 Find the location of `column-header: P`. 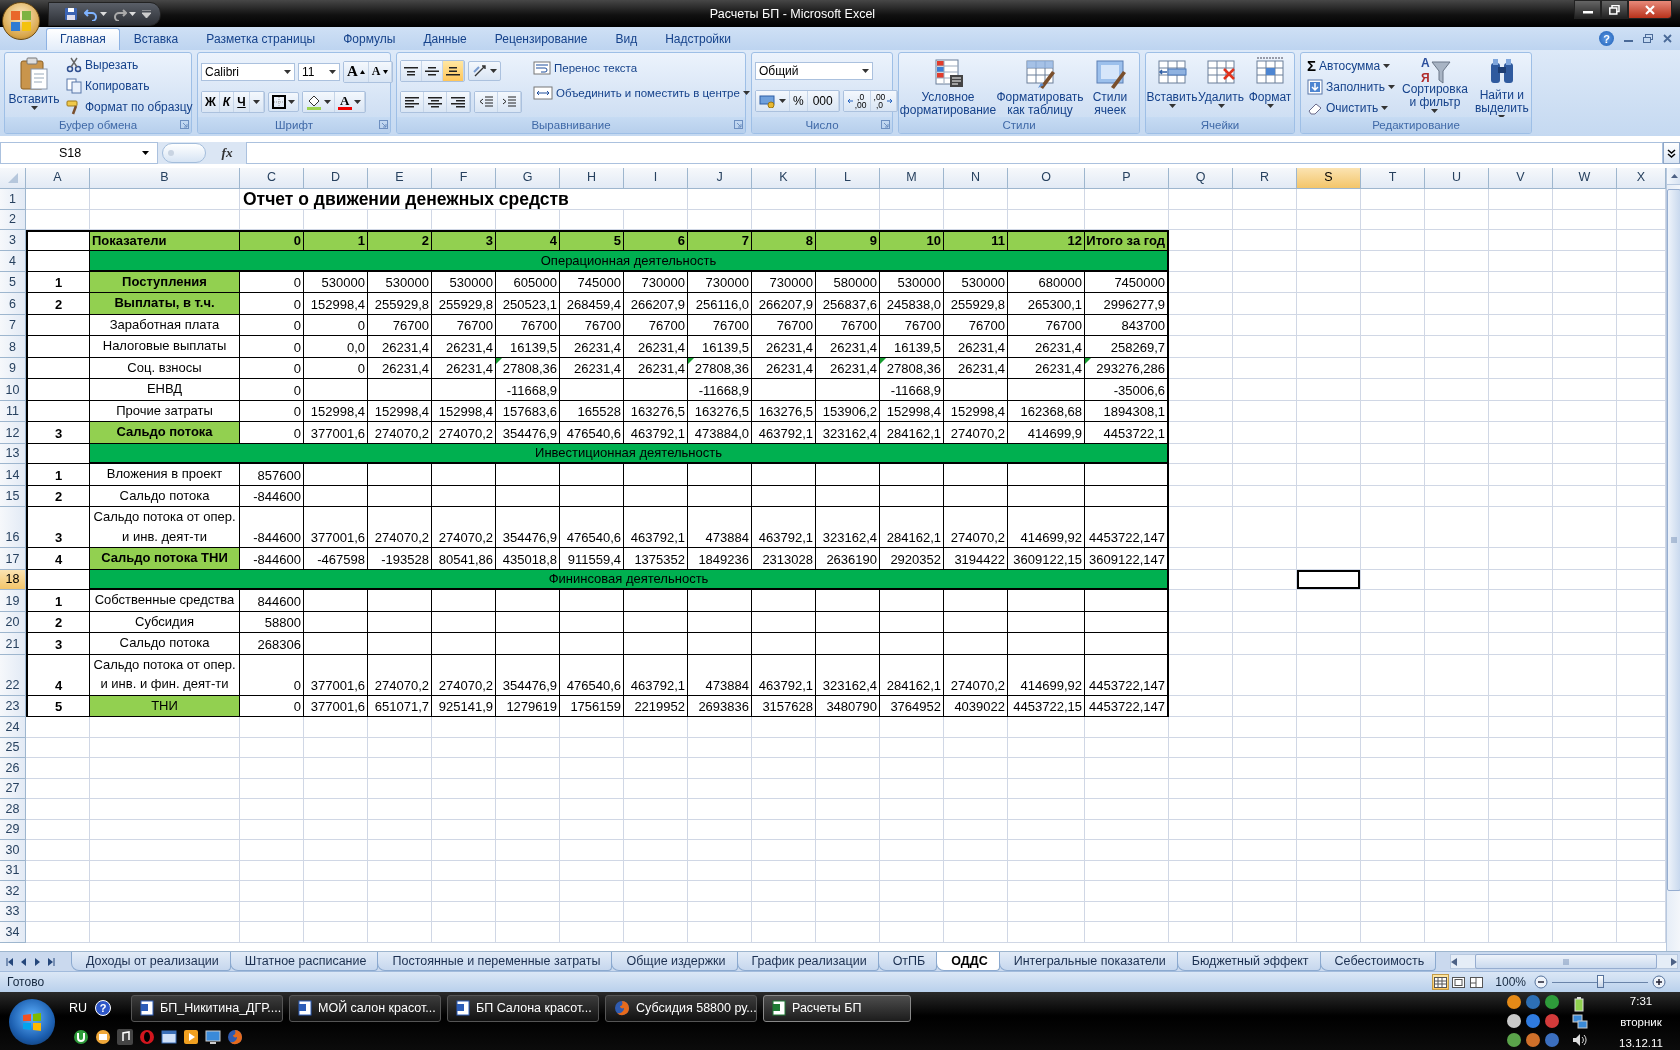

column-header: P is located at coordinates (1127, 178).